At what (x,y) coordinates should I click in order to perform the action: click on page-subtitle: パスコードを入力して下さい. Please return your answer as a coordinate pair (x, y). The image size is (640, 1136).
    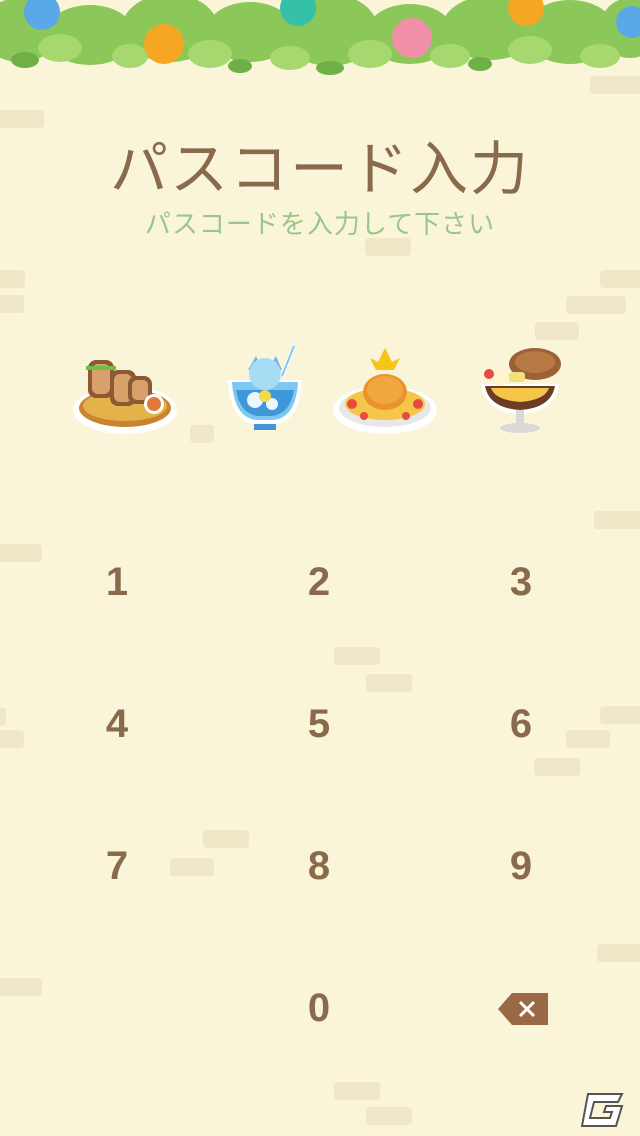
    Looking at the image, I should click on (320, 225).